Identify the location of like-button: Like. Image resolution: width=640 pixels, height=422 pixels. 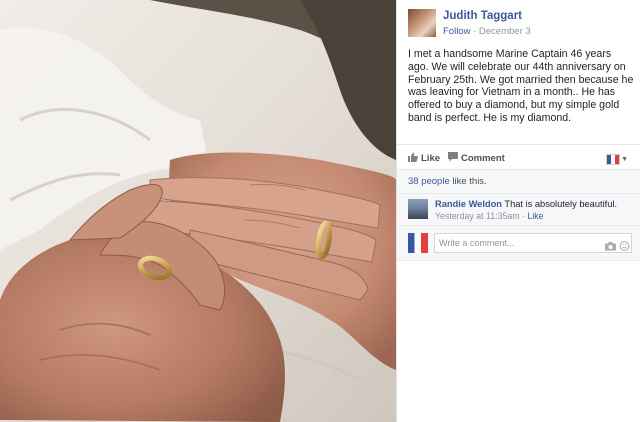
(424, 158).